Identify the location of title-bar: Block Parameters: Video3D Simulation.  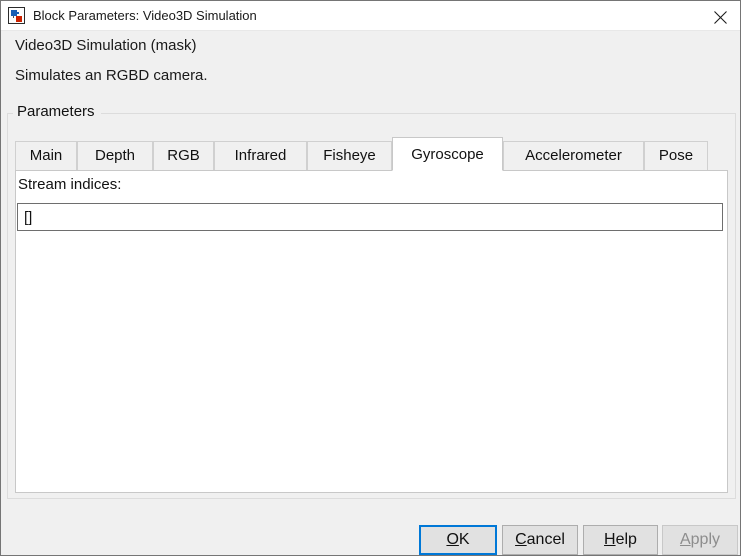
(370, 16).